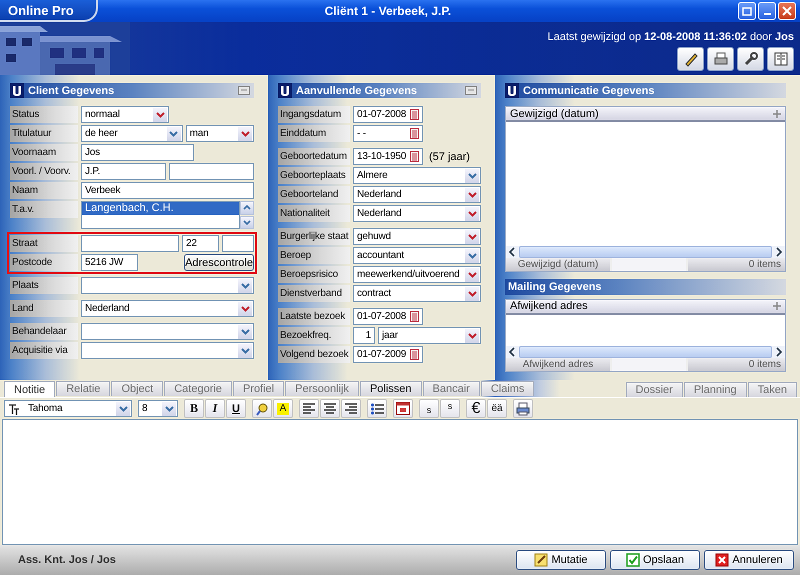 The height and width of the screenshot is (575, 800). Describe the element at coordinates (388, 133) in the screenshot. I see `date-field: - -` at that location.